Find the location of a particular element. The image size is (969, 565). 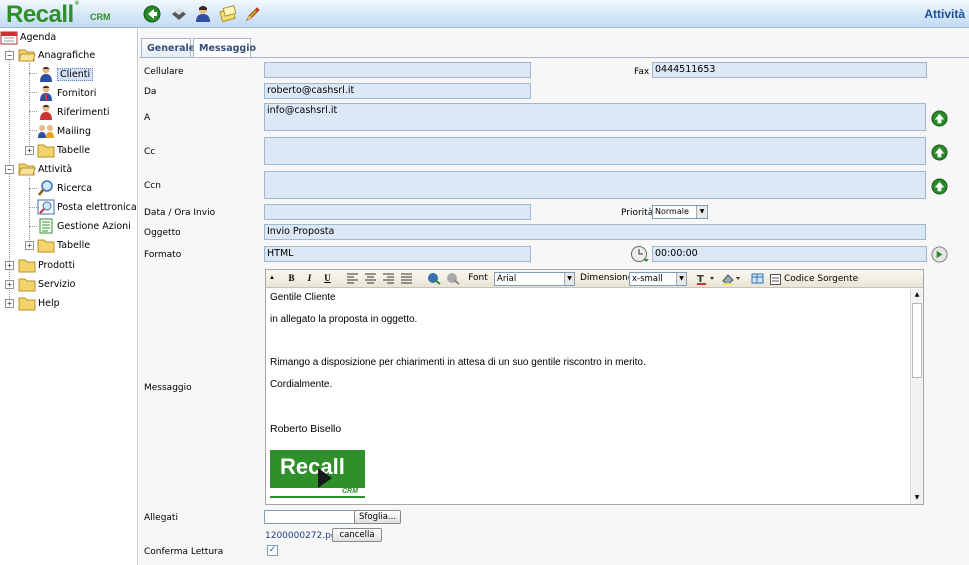

align-left-icon is located at coordinates (352, 278).